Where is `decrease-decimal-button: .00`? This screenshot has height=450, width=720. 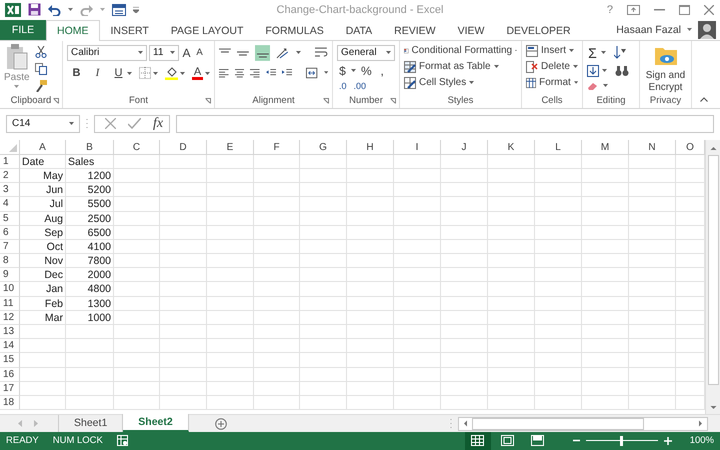 decrease-decimal-button: .00 is located at coordinates (360, 85).